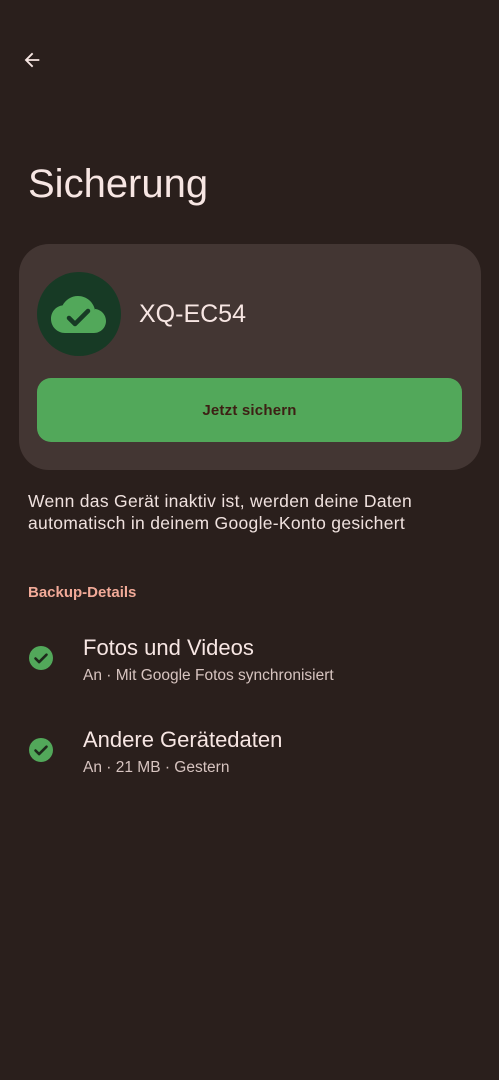 The width and height of the screenshot is (499, 1080). Describe the element at coordinates (118, 184) in the screenshot. I see `page-title: Sicherung` at that location.